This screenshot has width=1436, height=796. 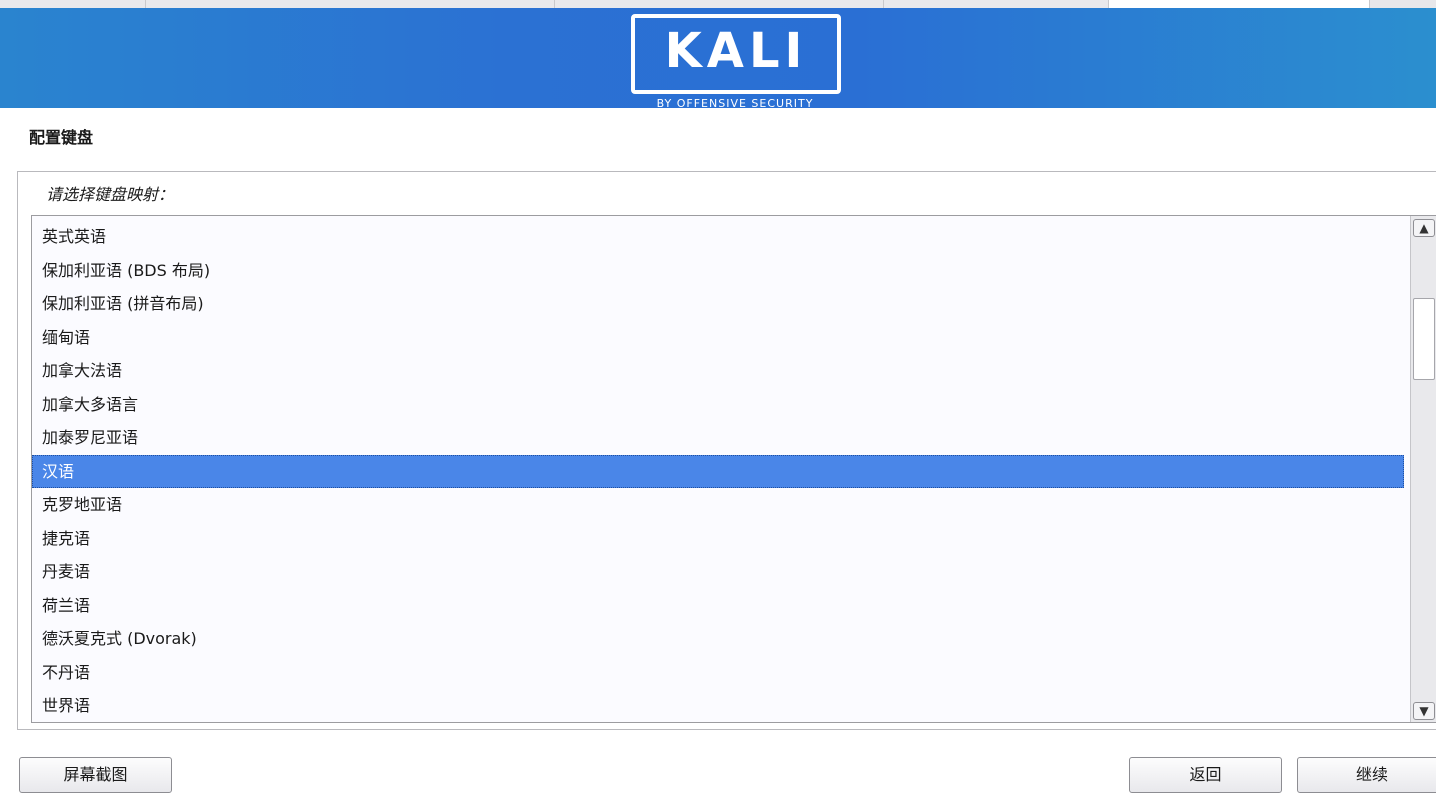 I want to click on list-item: 捷克语, so click(x=718, y=539).